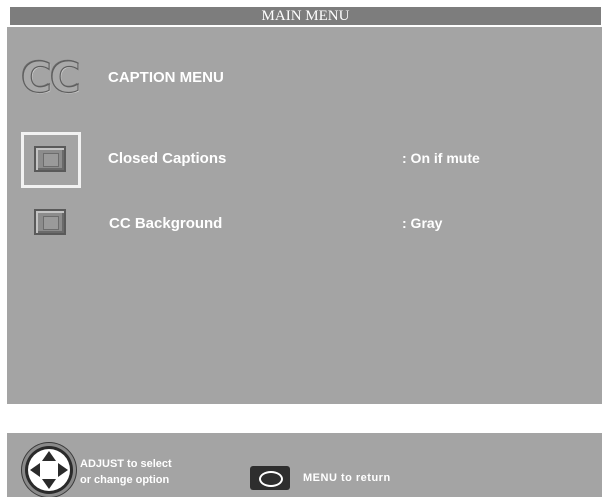  What do you see at coordinates (305, 16) in the screenshot?
I see `main-menu-title: MAIN MENU` at bounding box center [305, 16].